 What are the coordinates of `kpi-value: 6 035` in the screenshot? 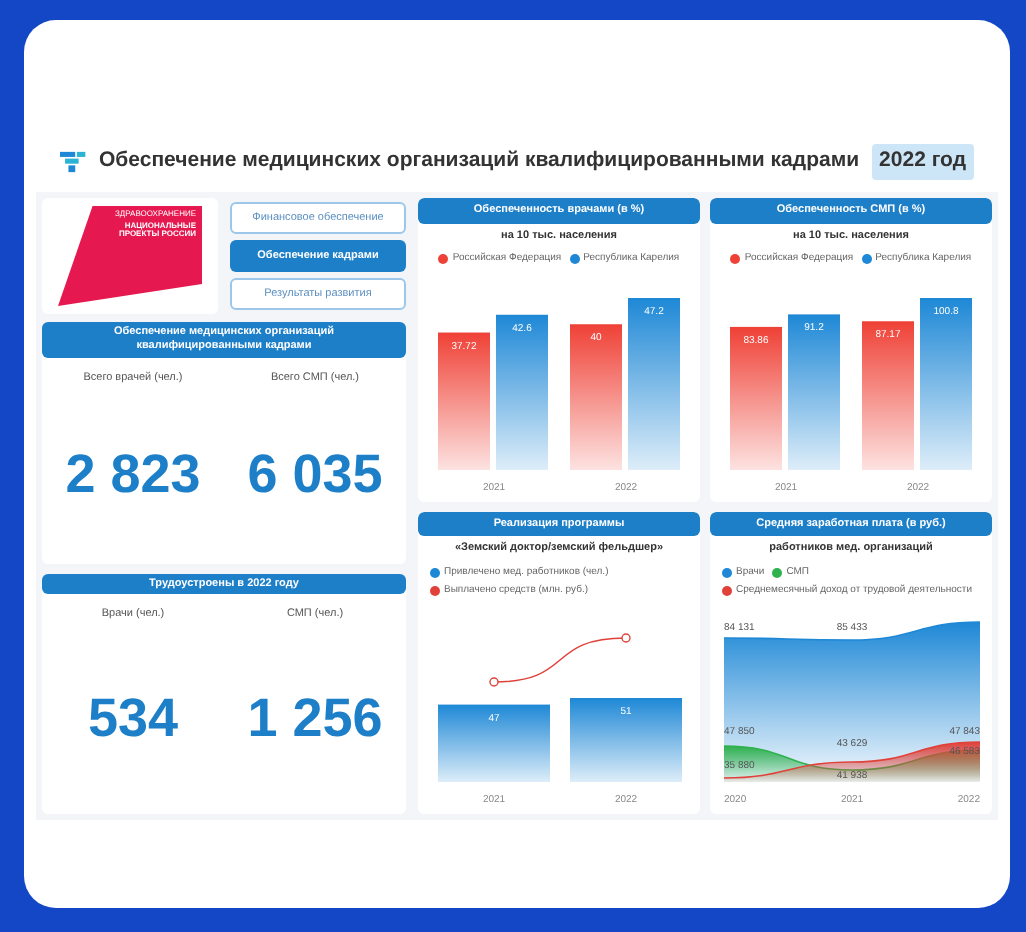 It's located at (315, 475).